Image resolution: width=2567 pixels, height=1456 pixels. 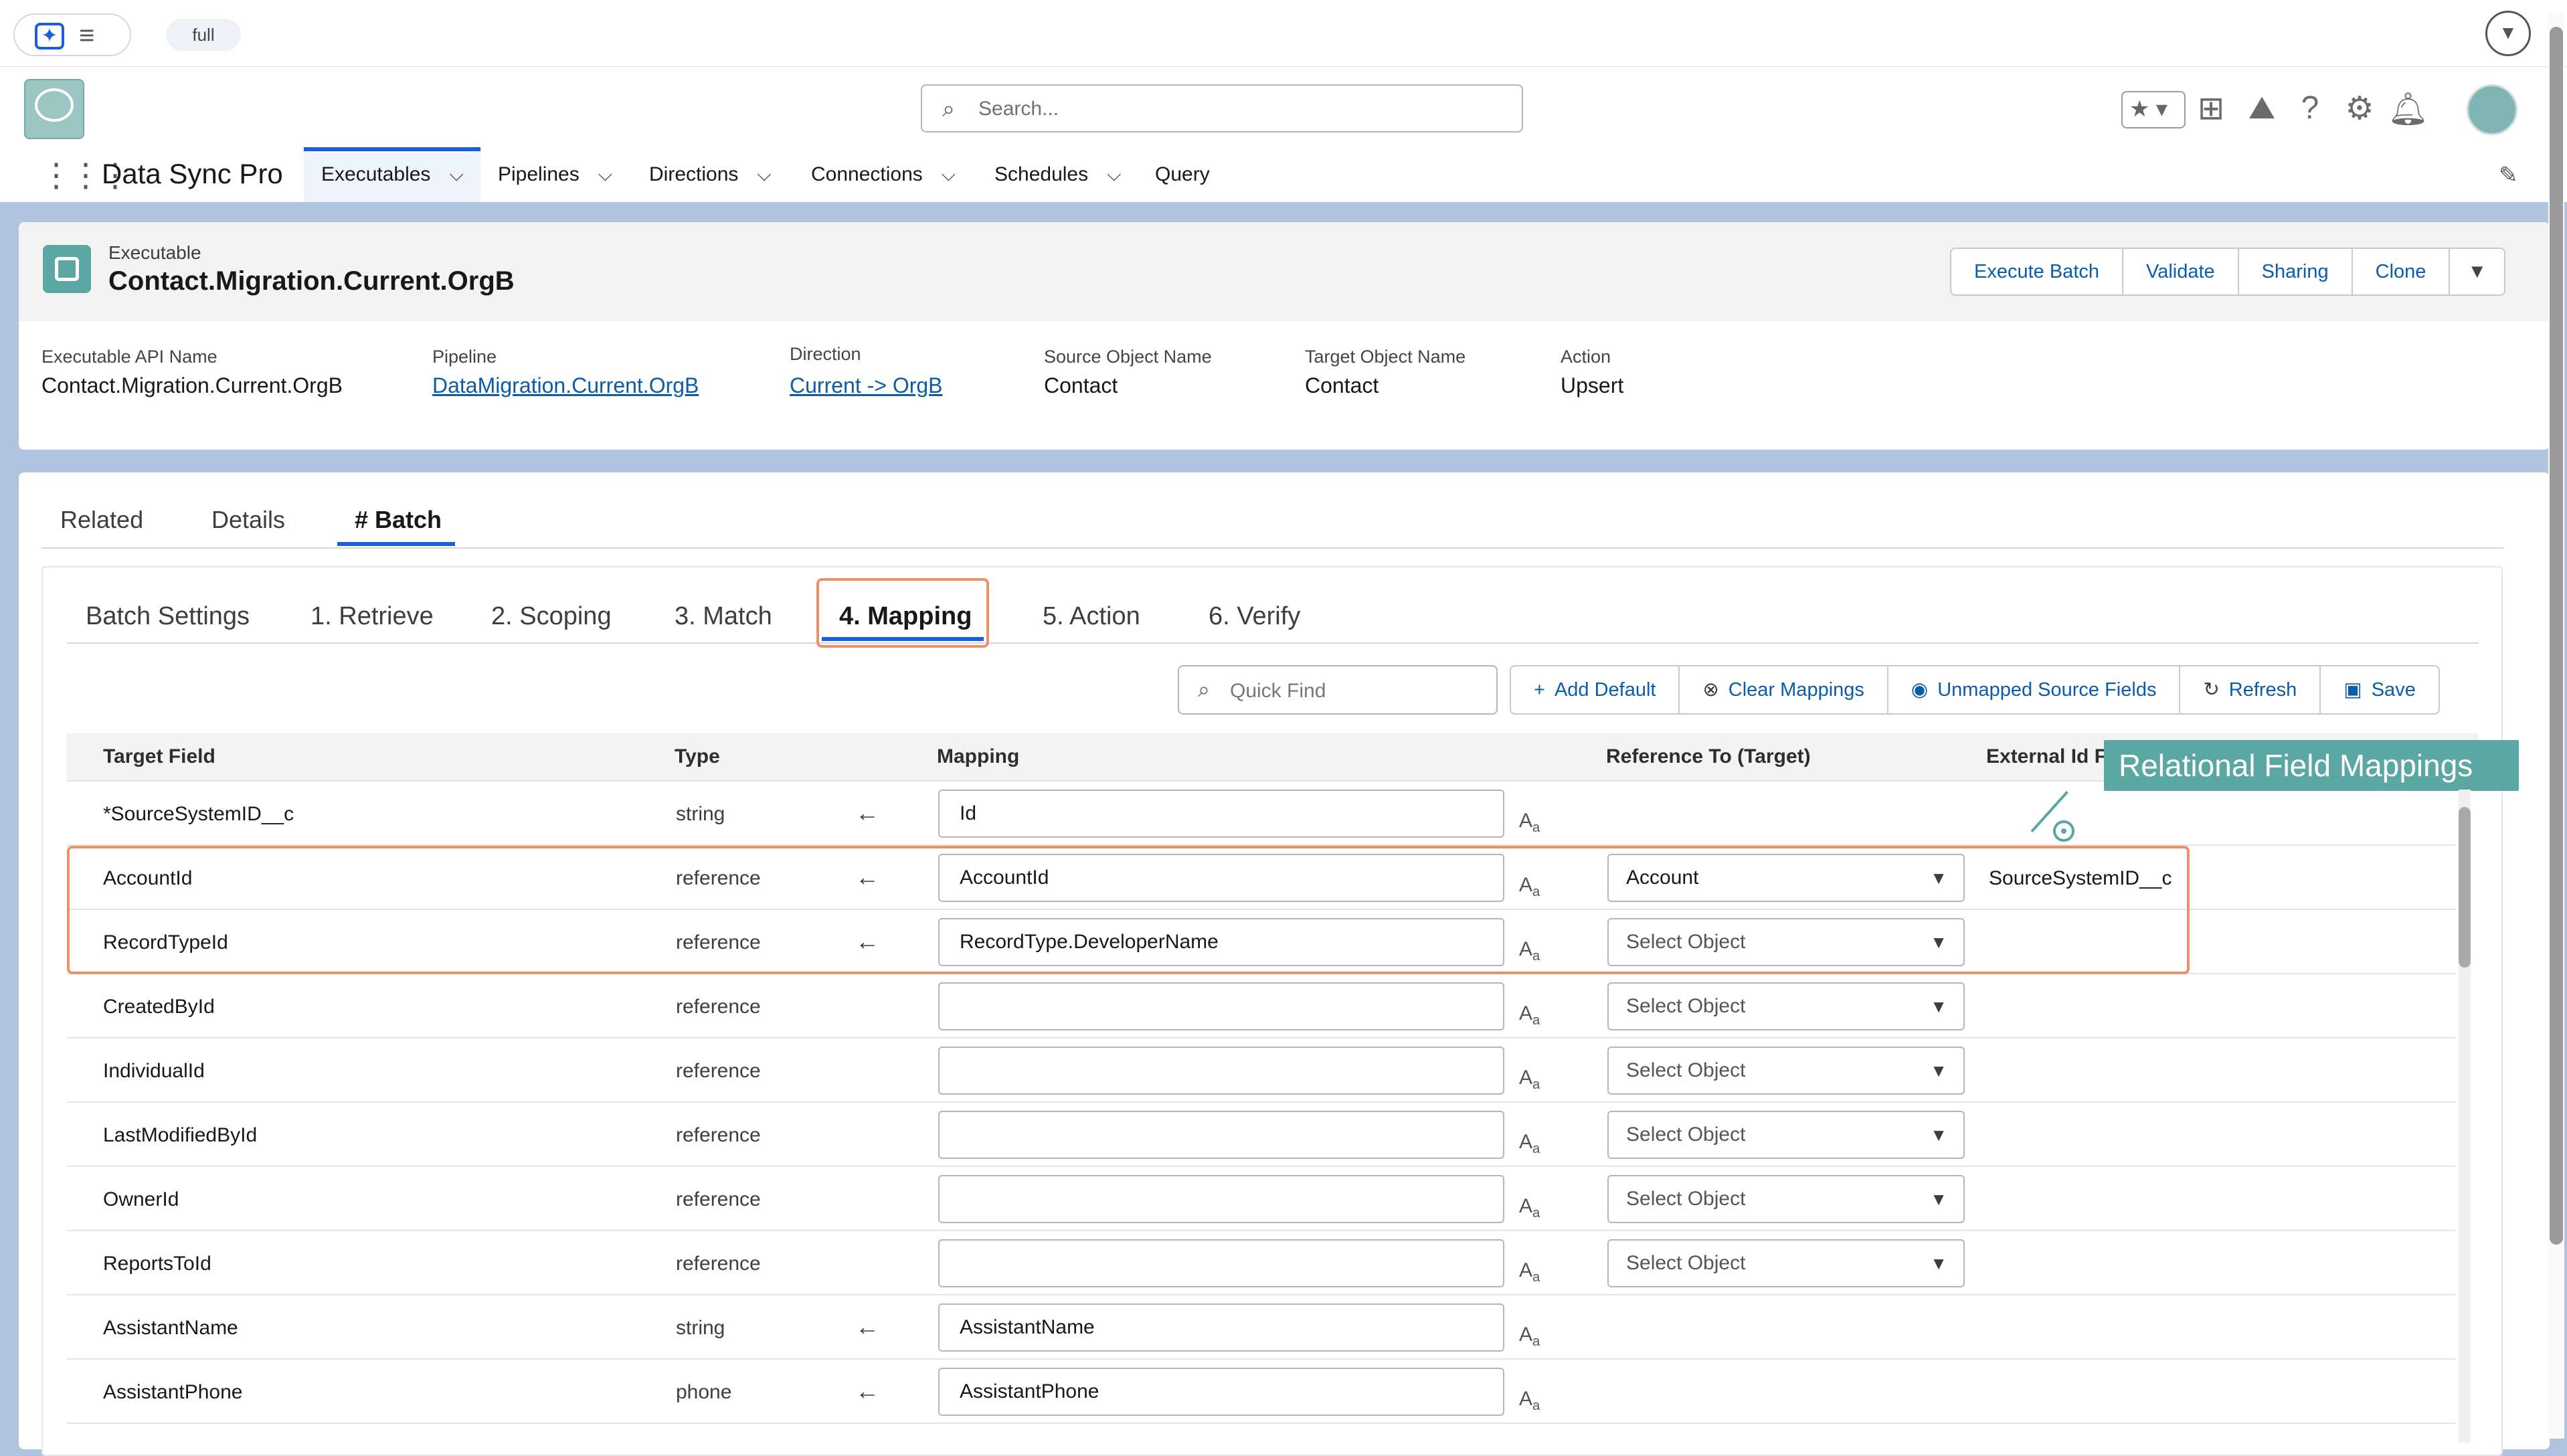 What do you see at coordinates (2408, 109) in the screenshot?
I see `notifications-bell-icon: 🔔︎` at bounding box center [2408, 109].